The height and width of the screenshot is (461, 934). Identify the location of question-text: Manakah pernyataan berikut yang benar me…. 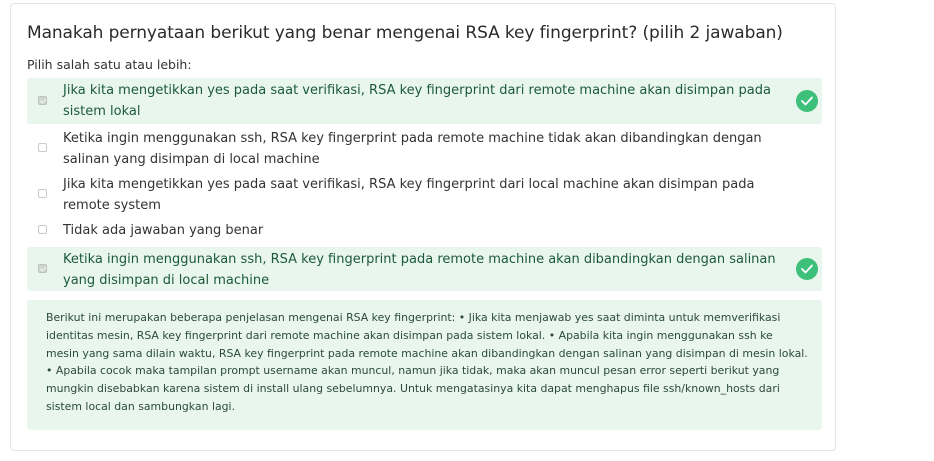
(405, 33).